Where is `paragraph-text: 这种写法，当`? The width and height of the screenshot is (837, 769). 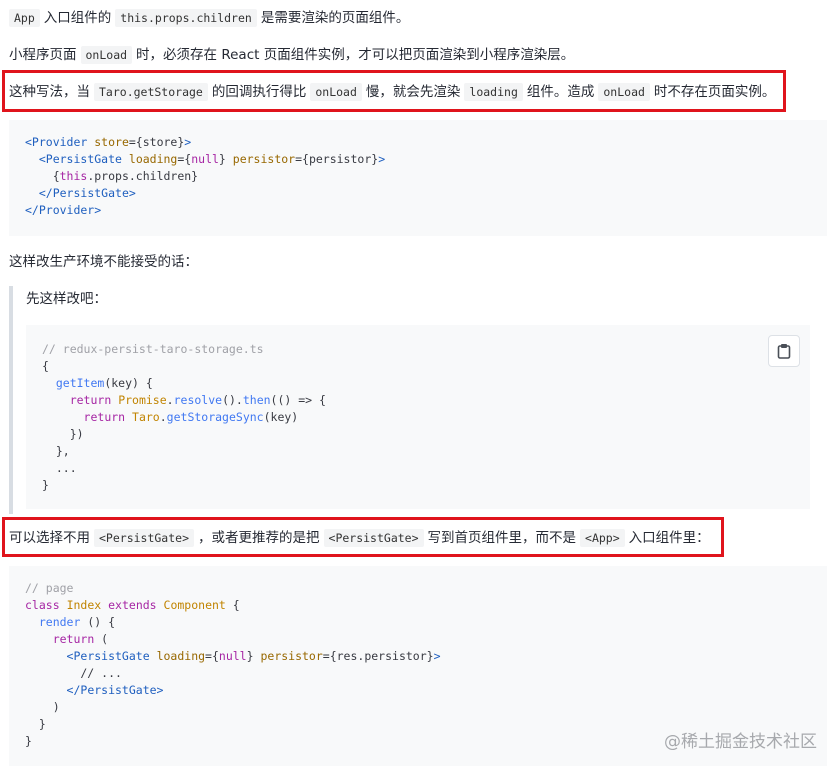
paragraph-text: 这种写法，当 is located at coordinates (49, 92).